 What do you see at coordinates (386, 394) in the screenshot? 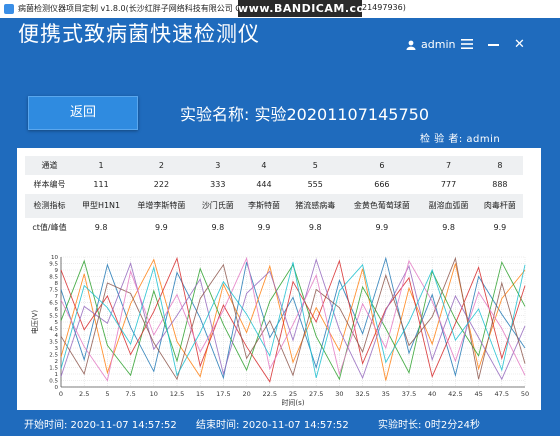
I see `x-tick-label: 35` at bounding box center [386, 394].